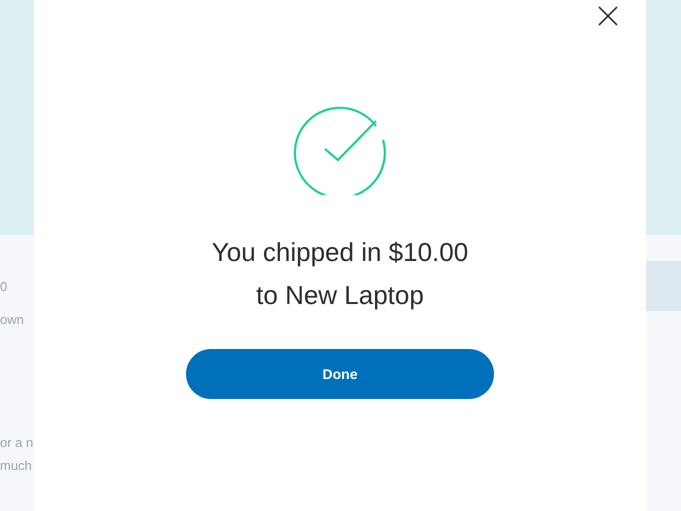  I want to click on confirmation-message: You chipped in $10.00, so click(340, 252).